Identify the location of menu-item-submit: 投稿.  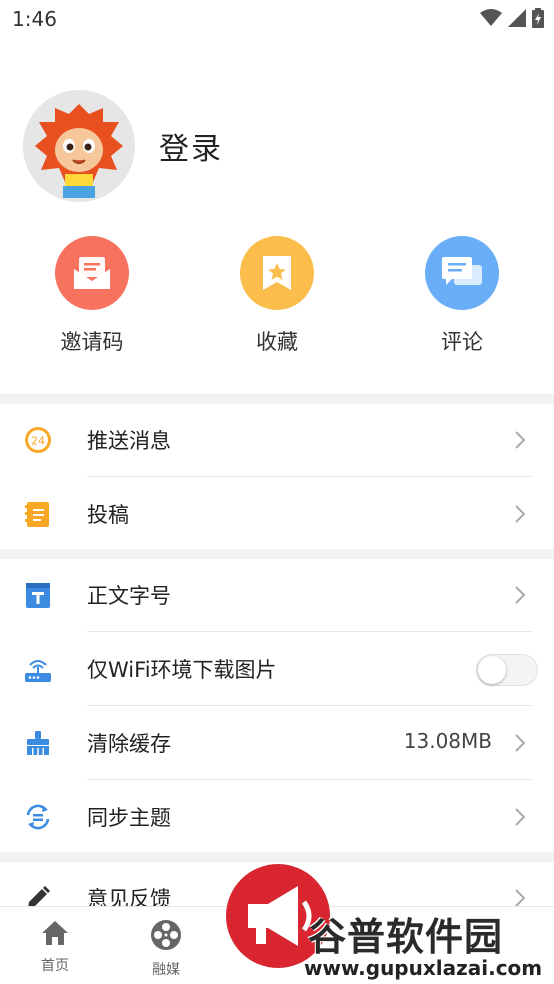
(277, 514).